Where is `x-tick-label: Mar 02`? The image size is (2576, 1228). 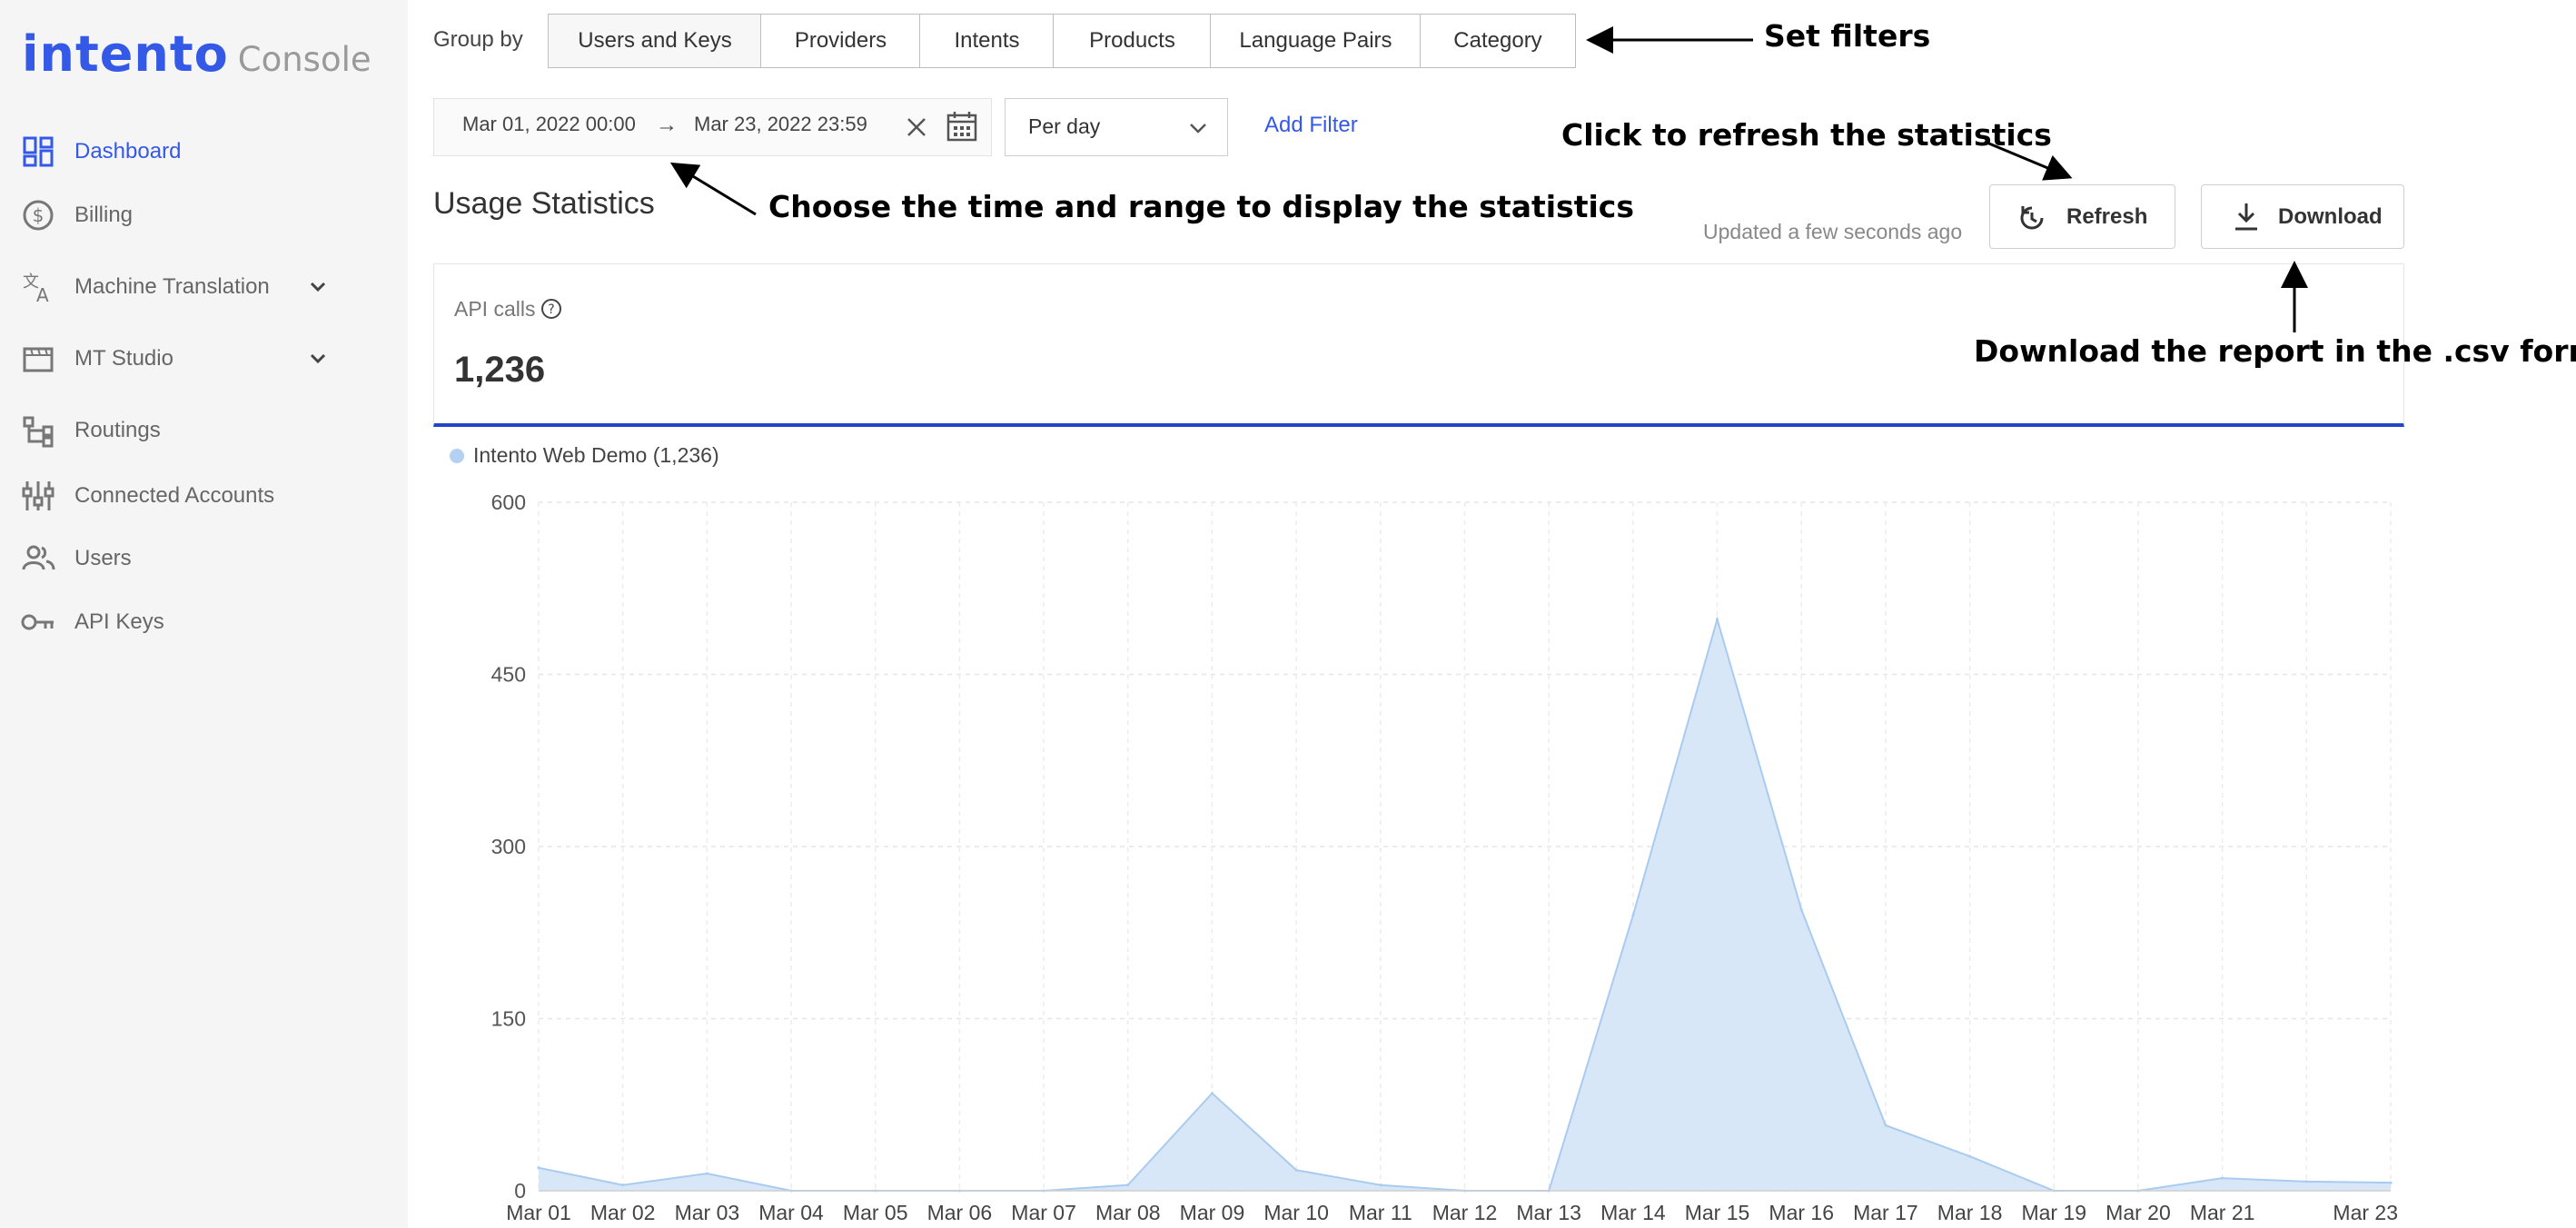 x-tick-label: Mar 02 is located at coordinates (623, 1212).